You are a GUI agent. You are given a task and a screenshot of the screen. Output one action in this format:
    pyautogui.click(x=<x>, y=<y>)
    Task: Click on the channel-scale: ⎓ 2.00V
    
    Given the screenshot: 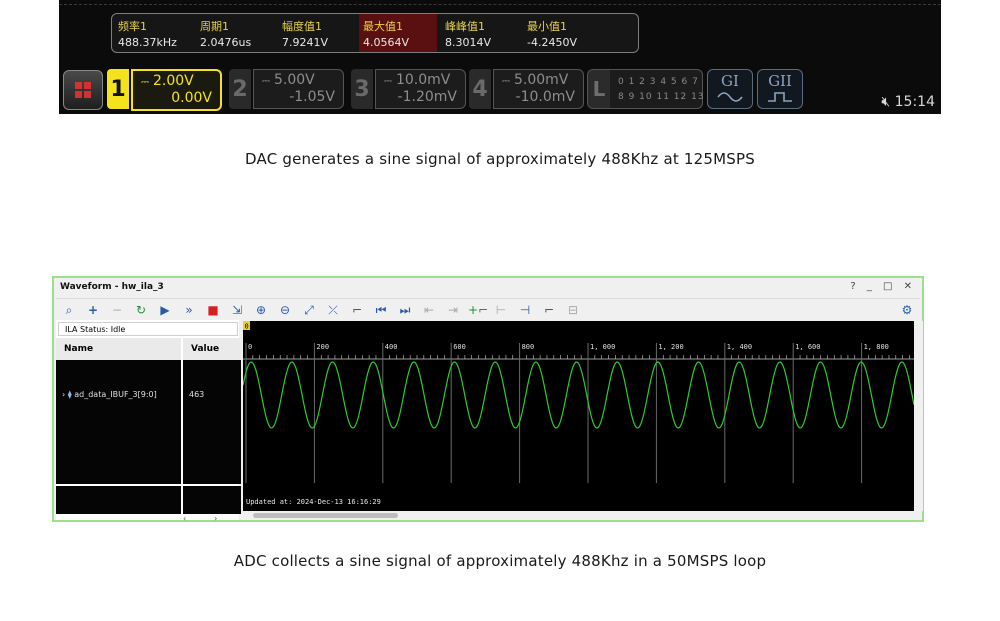 What is the action you would take?
    pyautogui.click(x=167, y=81)
    